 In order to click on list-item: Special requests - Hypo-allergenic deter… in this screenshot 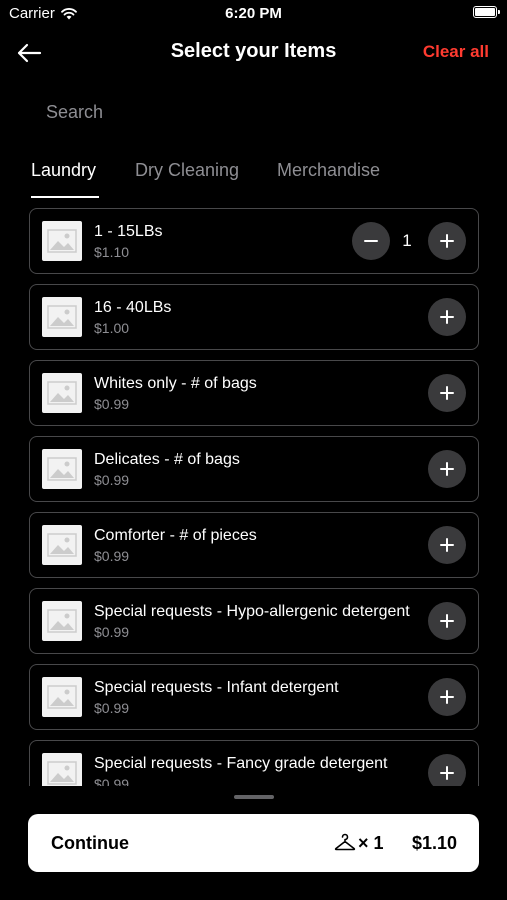, I will do `click(254, 621)`.